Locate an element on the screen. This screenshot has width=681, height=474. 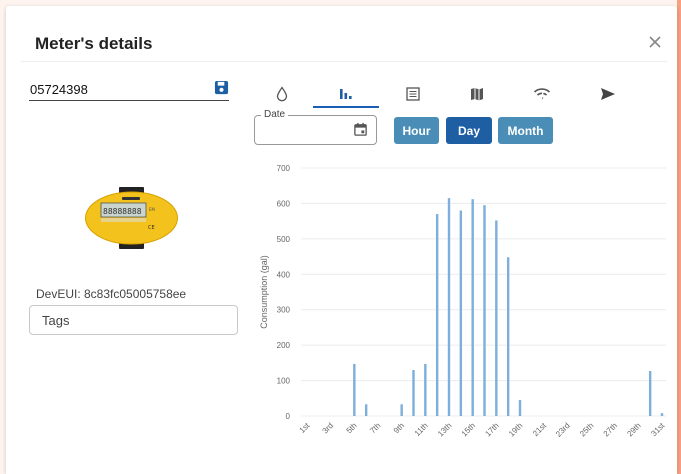
tab-list is located at coordinates (413, 94).